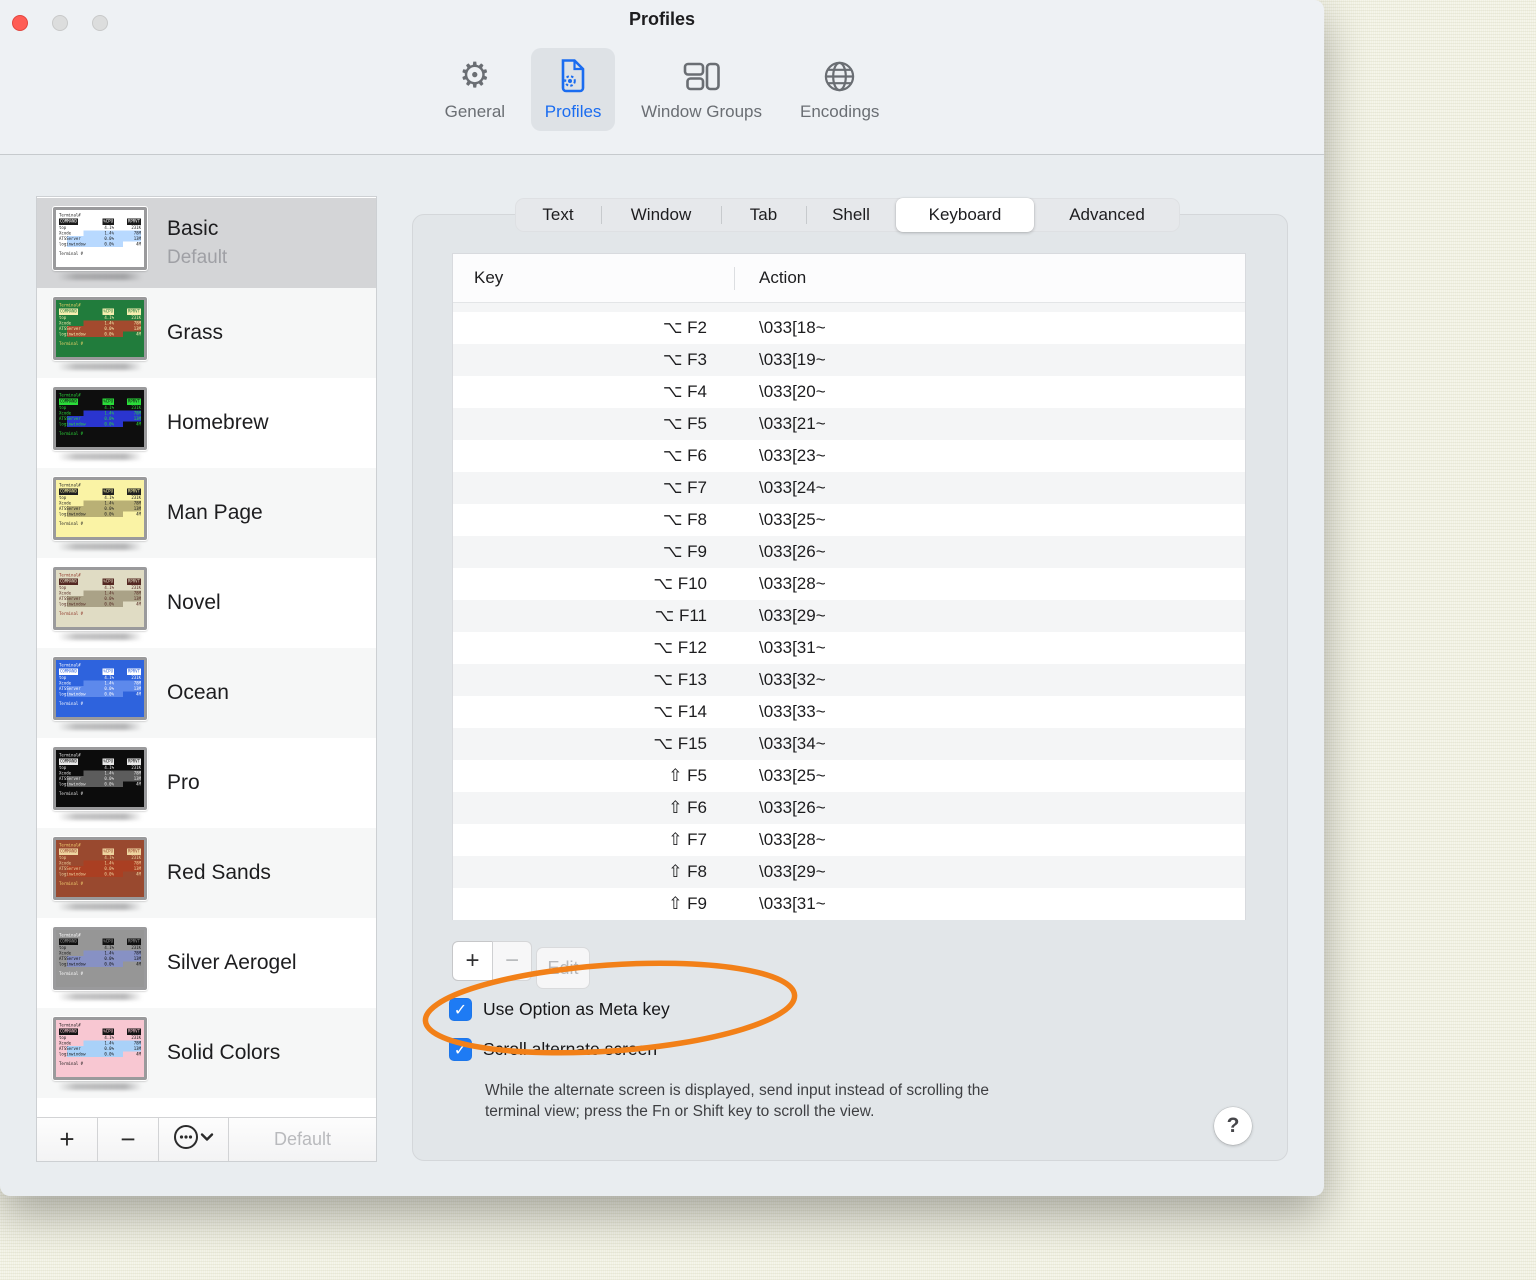  I want to click on table-row: ⌥ F3 \033[19~, so click(849, 360).